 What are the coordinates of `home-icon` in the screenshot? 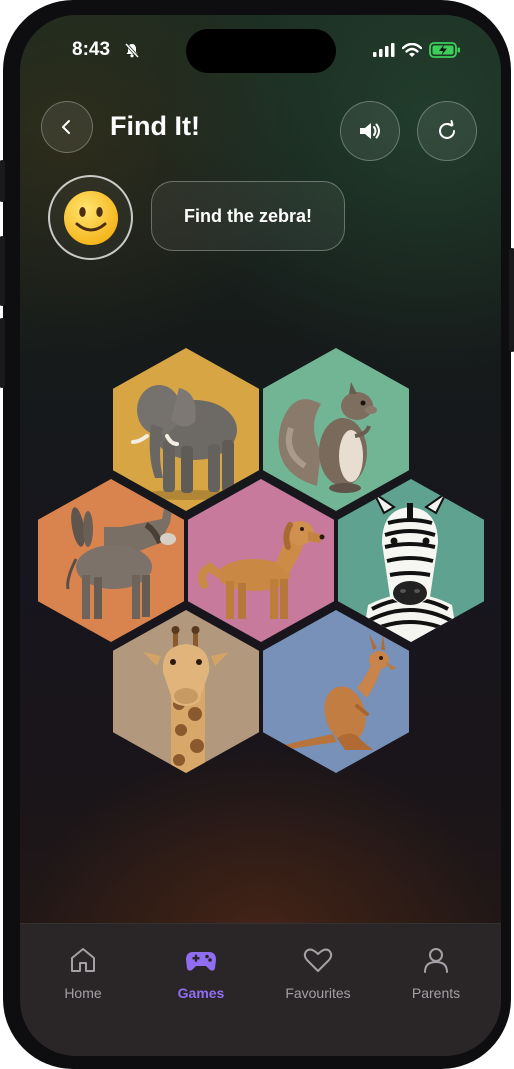 It's located at (83, 960).